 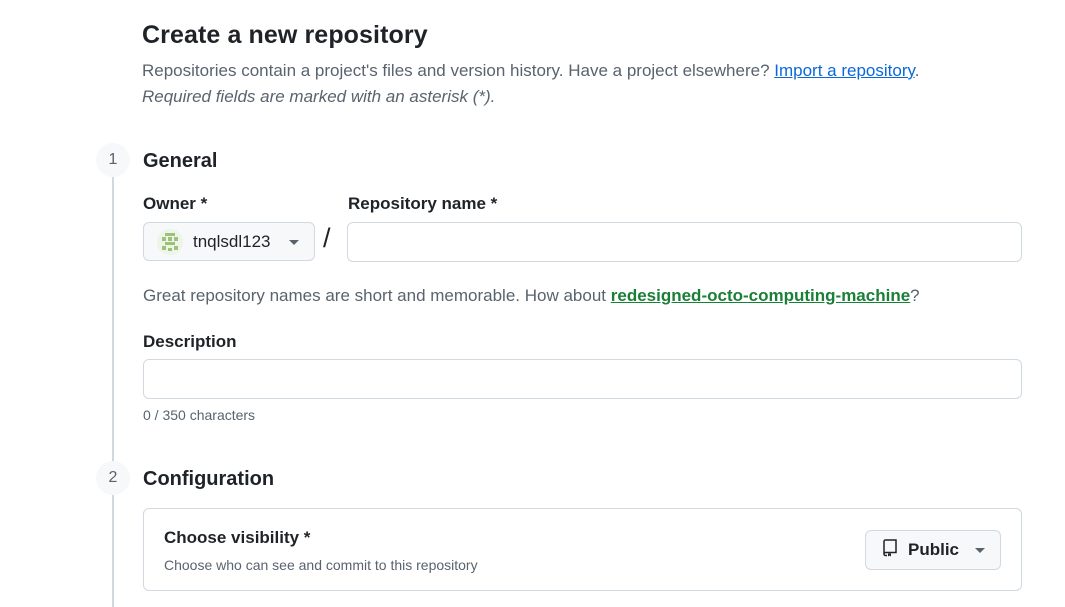 What do you see at coordinates (844, 70) in the screenshot?
I see `import-repository-link: Import a repository` at bounding box center [844, 70].